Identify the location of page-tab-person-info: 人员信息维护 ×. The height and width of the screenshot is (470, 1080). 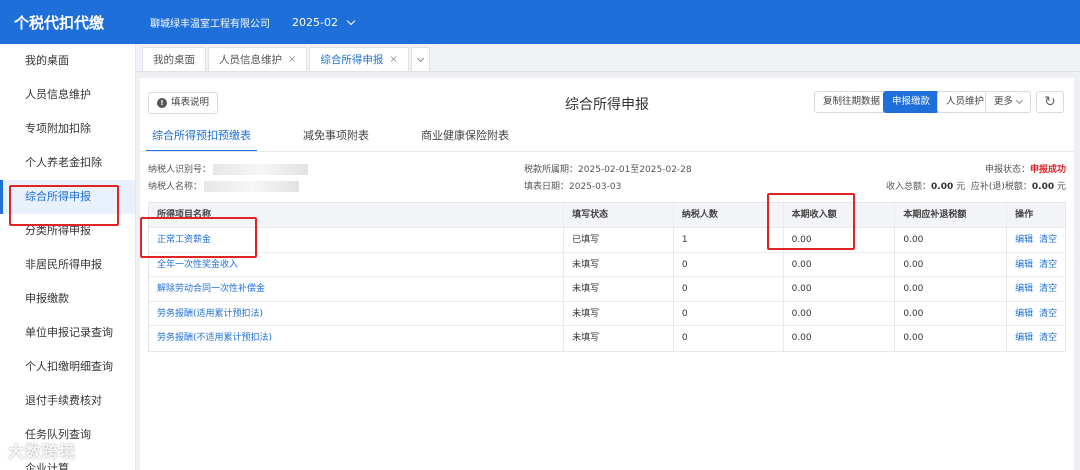
(258, 59).